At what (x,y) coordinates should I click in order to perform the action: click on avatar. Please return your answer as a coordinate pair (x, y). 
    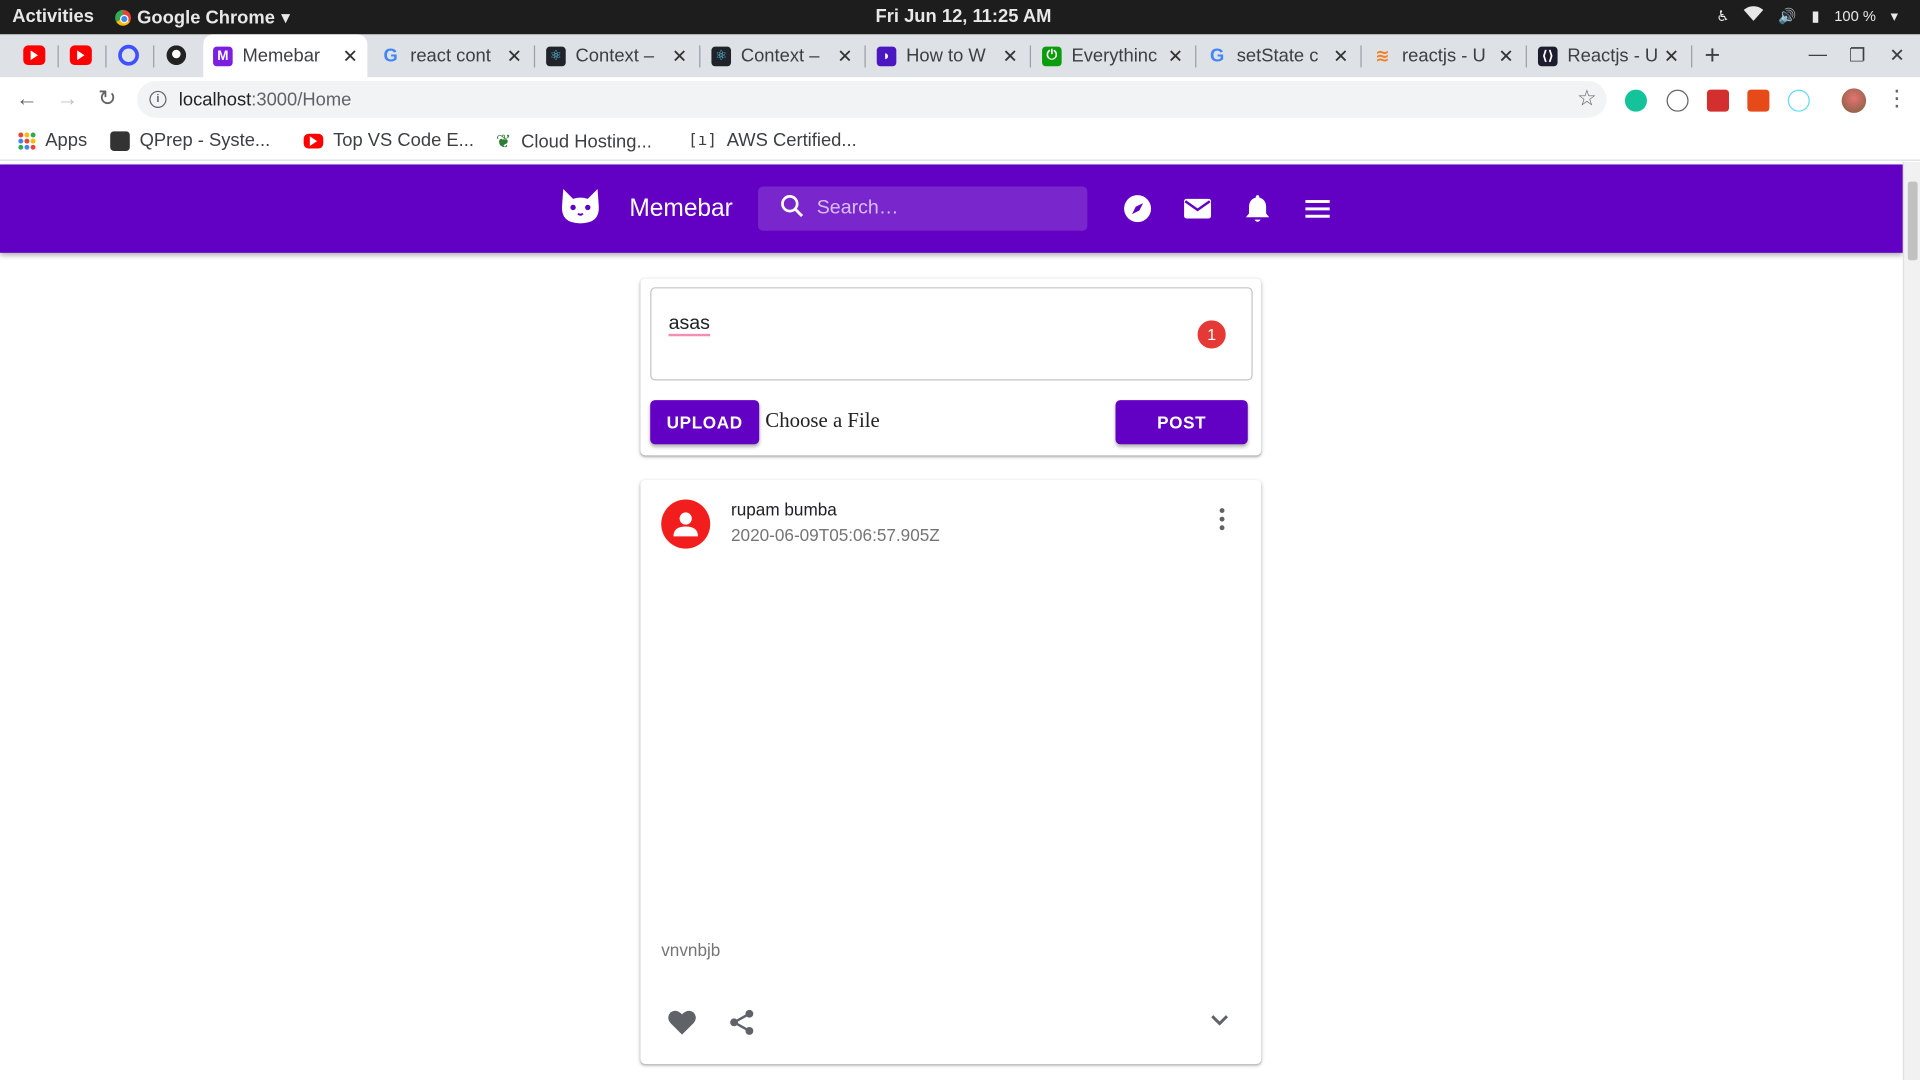
    Looking at the image, I should click on (686, 524).